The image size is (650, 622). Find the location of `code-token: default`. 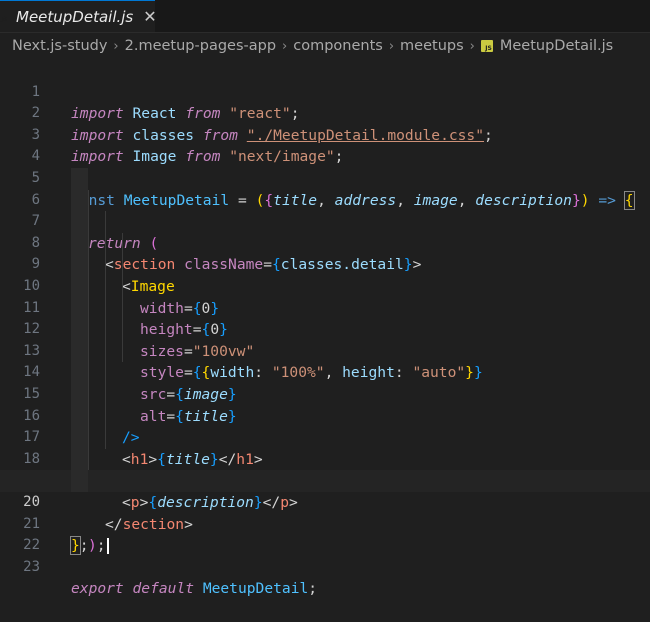

code-token: default is located at coordinates (163, 589).